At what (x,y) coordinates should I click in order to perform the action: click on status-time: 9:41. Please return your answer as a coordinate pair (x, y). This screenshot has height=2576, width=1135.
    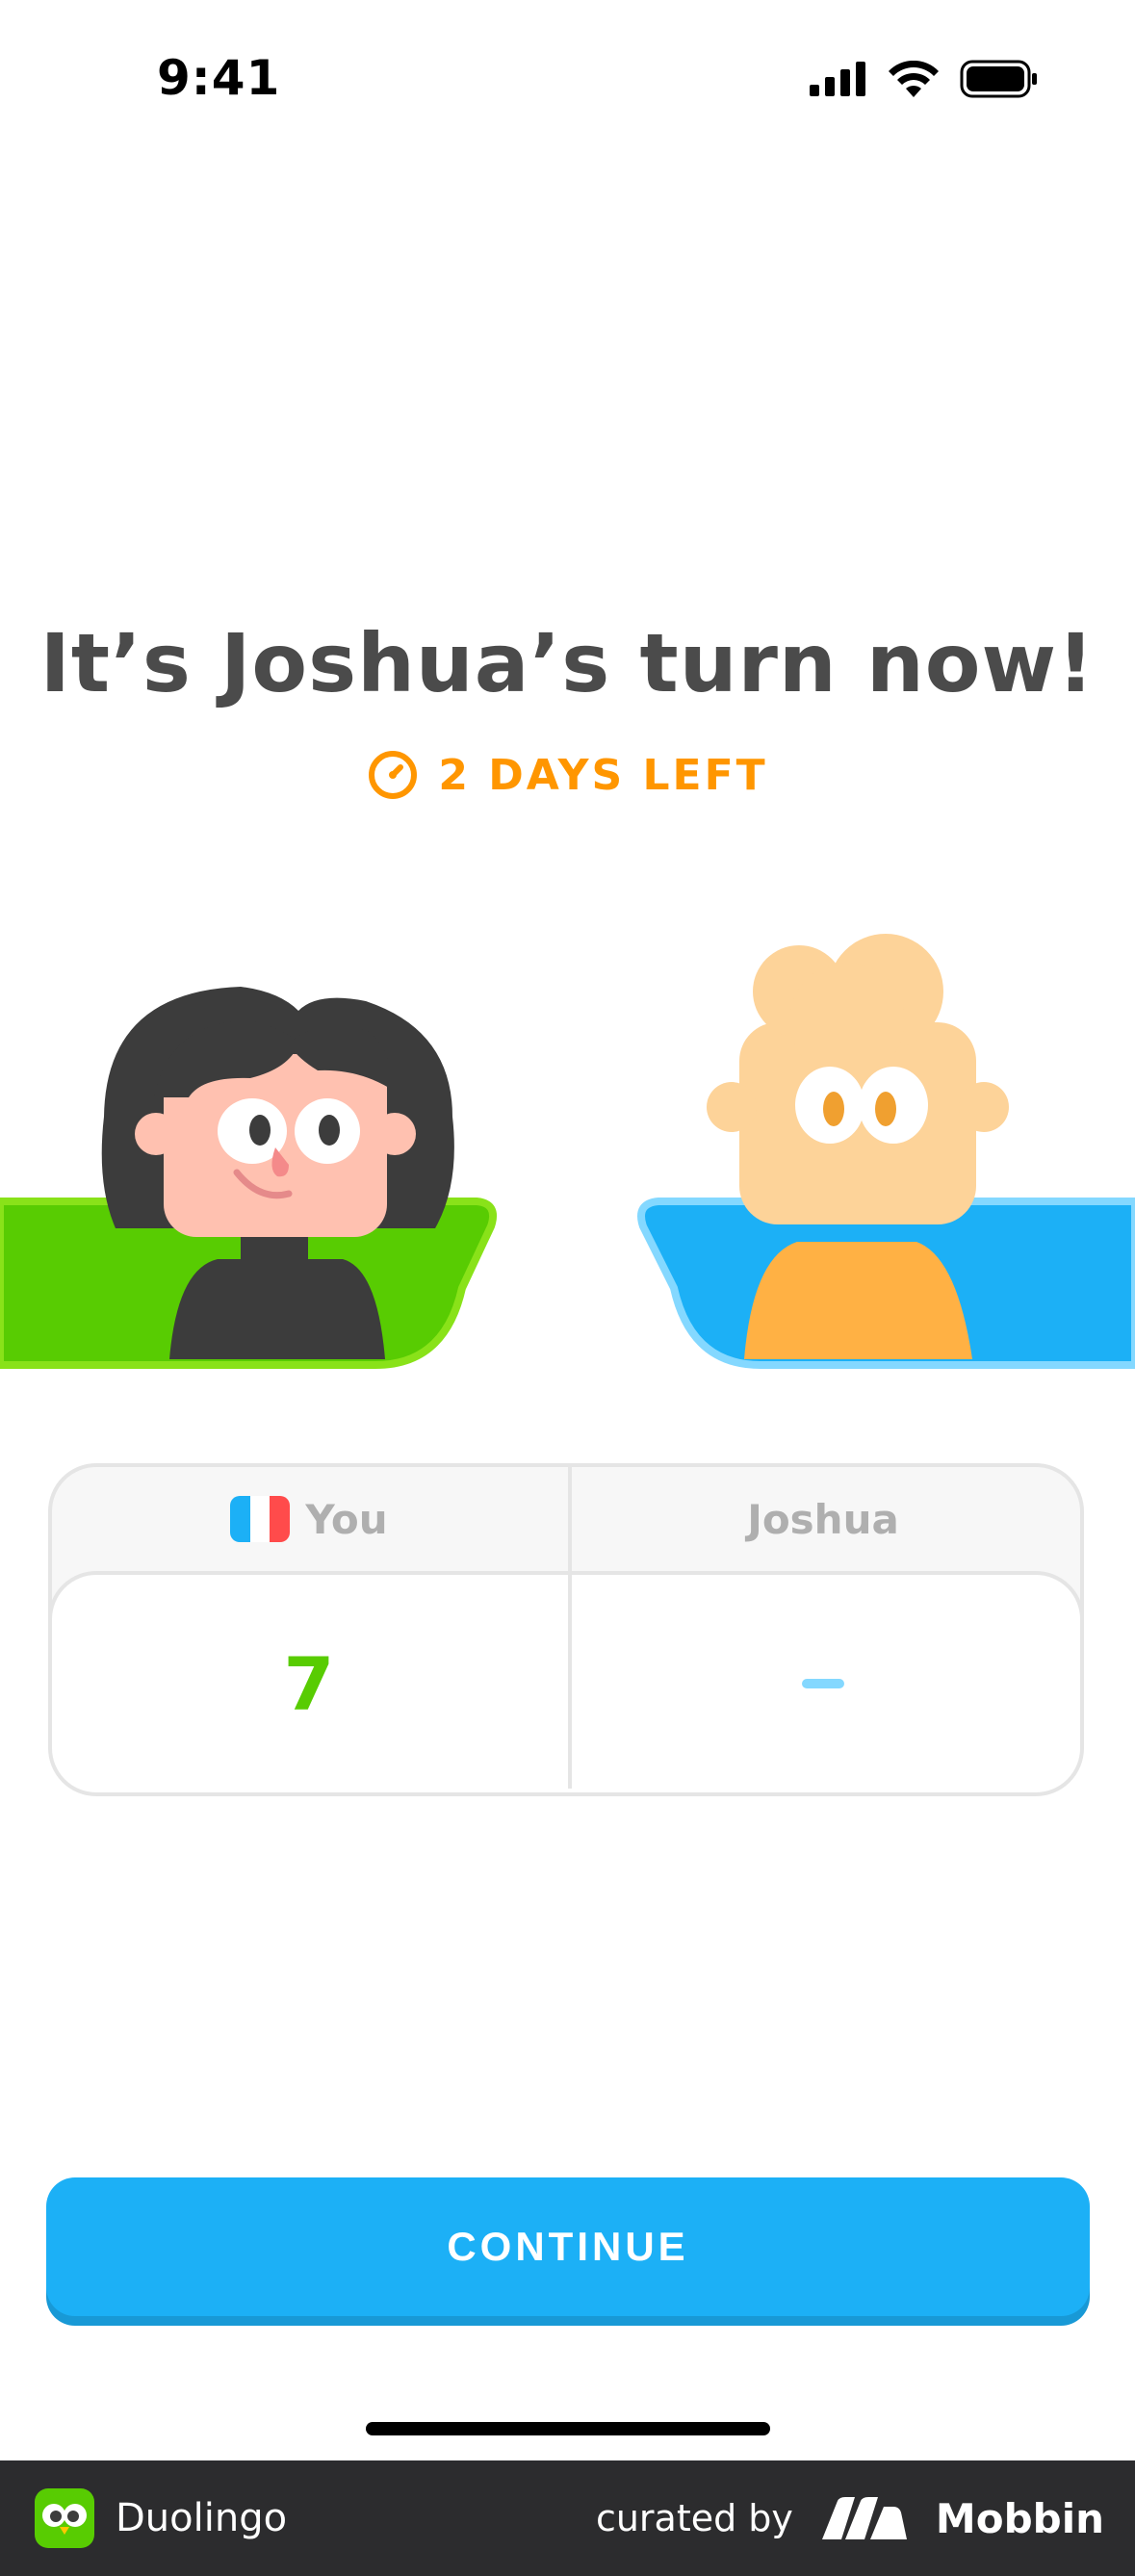
    Looking at the image, I should click on (219, 78).